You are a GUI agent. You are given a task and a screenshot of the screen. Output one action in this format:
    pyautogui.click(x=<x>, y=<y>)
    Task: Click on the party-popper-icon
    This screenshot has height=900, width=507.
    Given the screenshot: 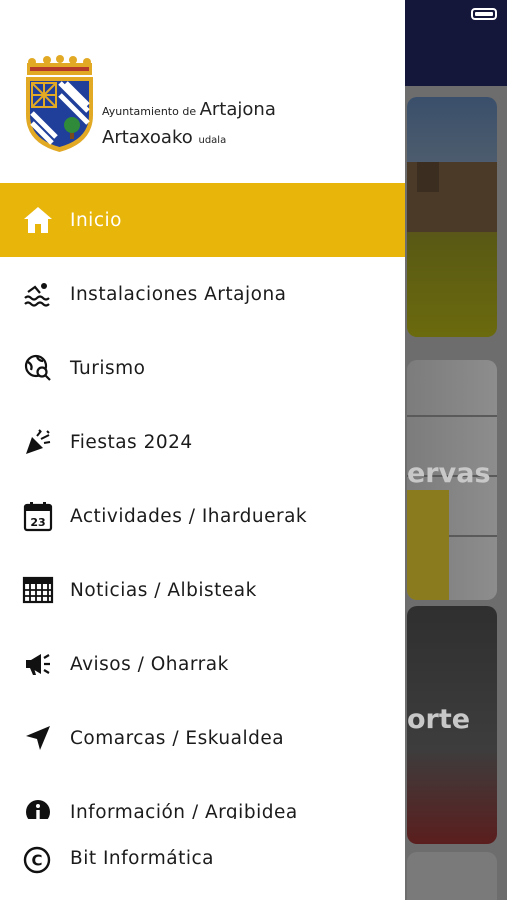 What is the action you would take?
    pyautogui.click(x=38, y=442)
    